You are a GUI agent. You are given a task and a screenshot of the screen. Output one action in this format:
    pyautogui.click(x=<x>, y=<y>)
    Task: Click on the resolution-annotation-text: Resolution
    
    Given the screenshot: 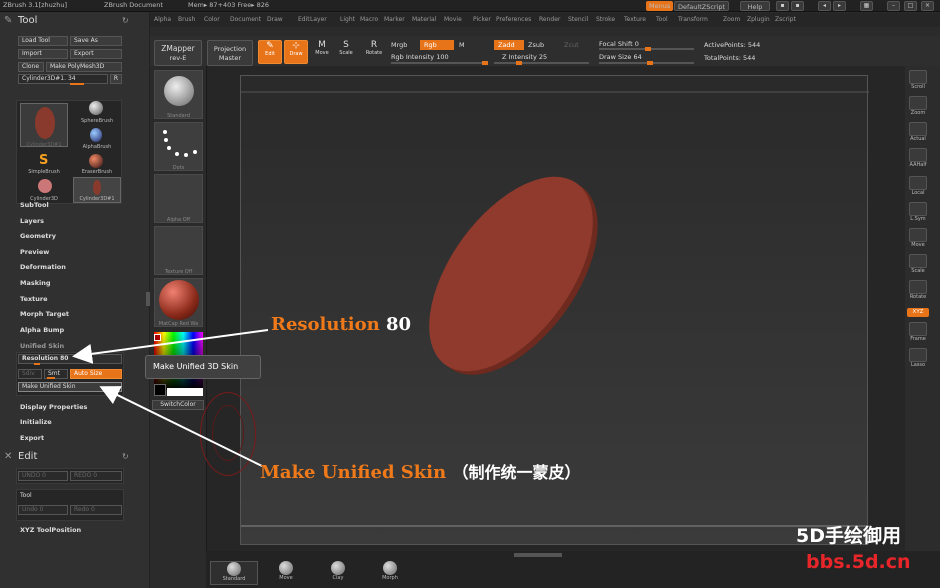 What is the action you would take?
    pyautogui.click(x=325, y=324)
    